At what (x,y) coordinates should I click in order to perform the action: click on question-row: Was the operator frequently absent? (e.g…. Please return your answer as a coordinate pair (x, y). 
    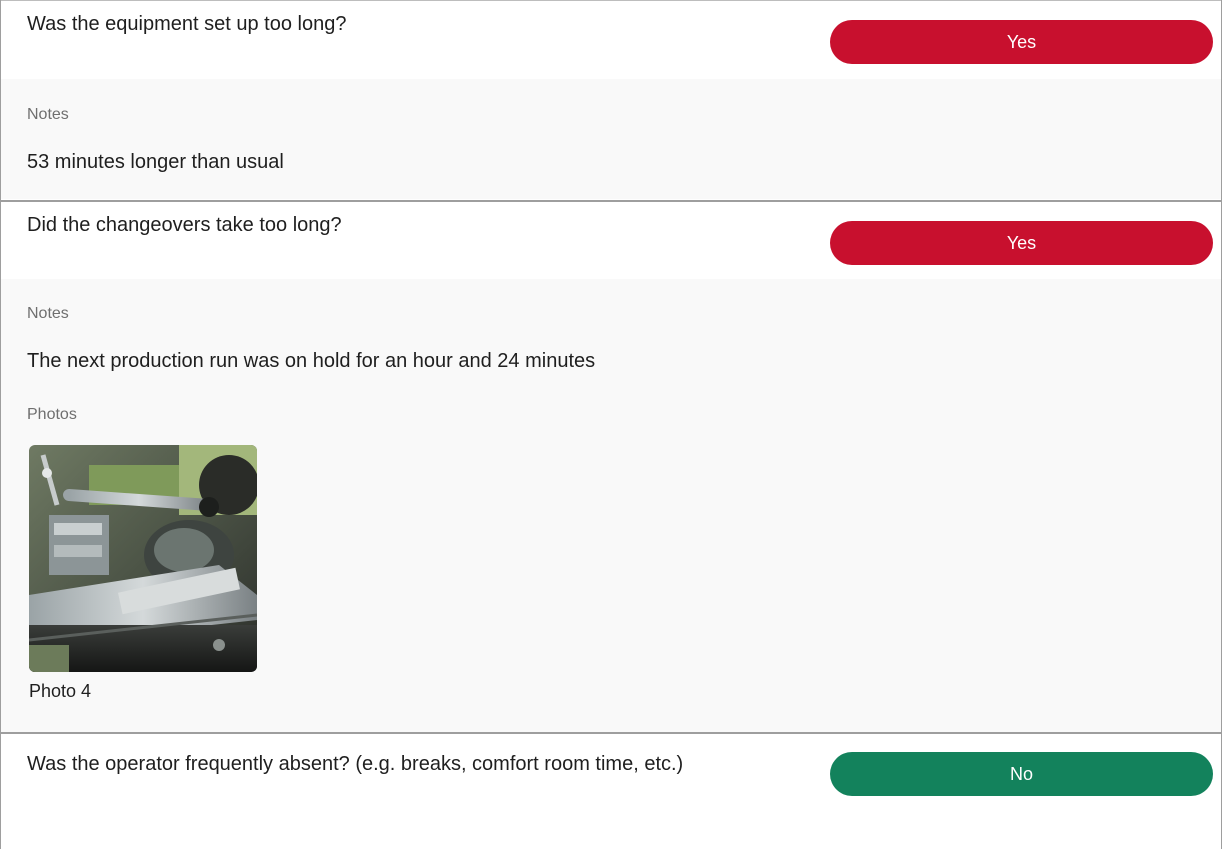
    Looking at the image, I should click on (611, 791).